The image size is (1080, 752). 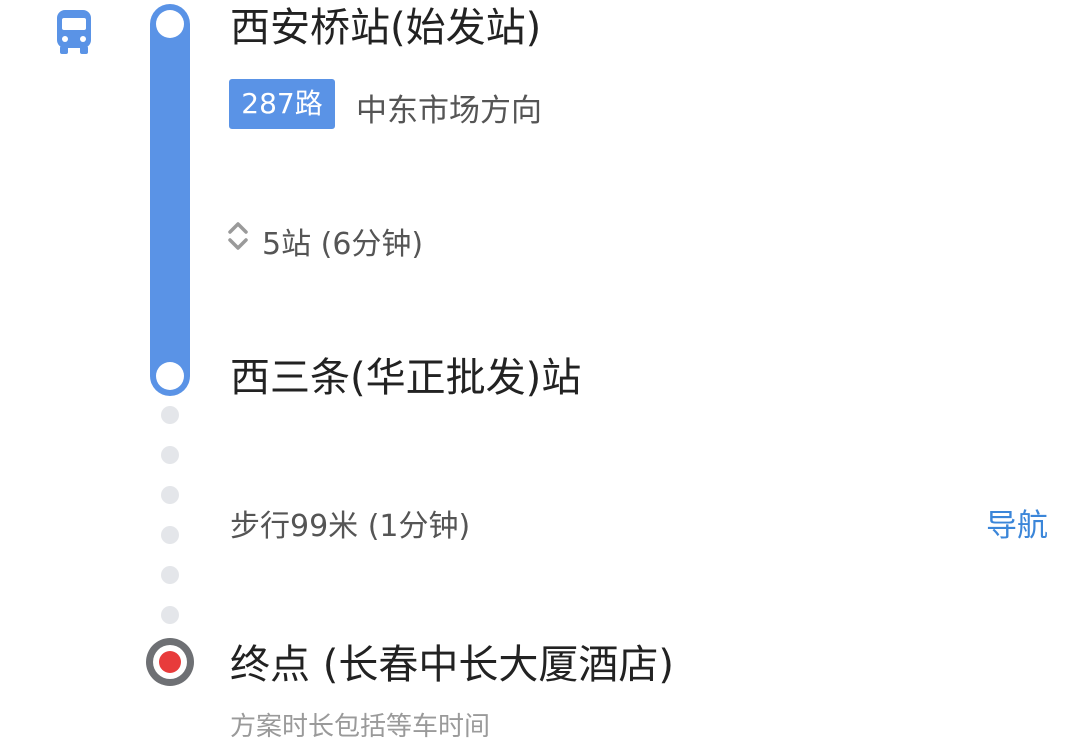 What do you see at coordinates (386, 28) in the screenshot?
I see `start-station-name: 西安桥站(始发站)` at bounding box center [386, 28].